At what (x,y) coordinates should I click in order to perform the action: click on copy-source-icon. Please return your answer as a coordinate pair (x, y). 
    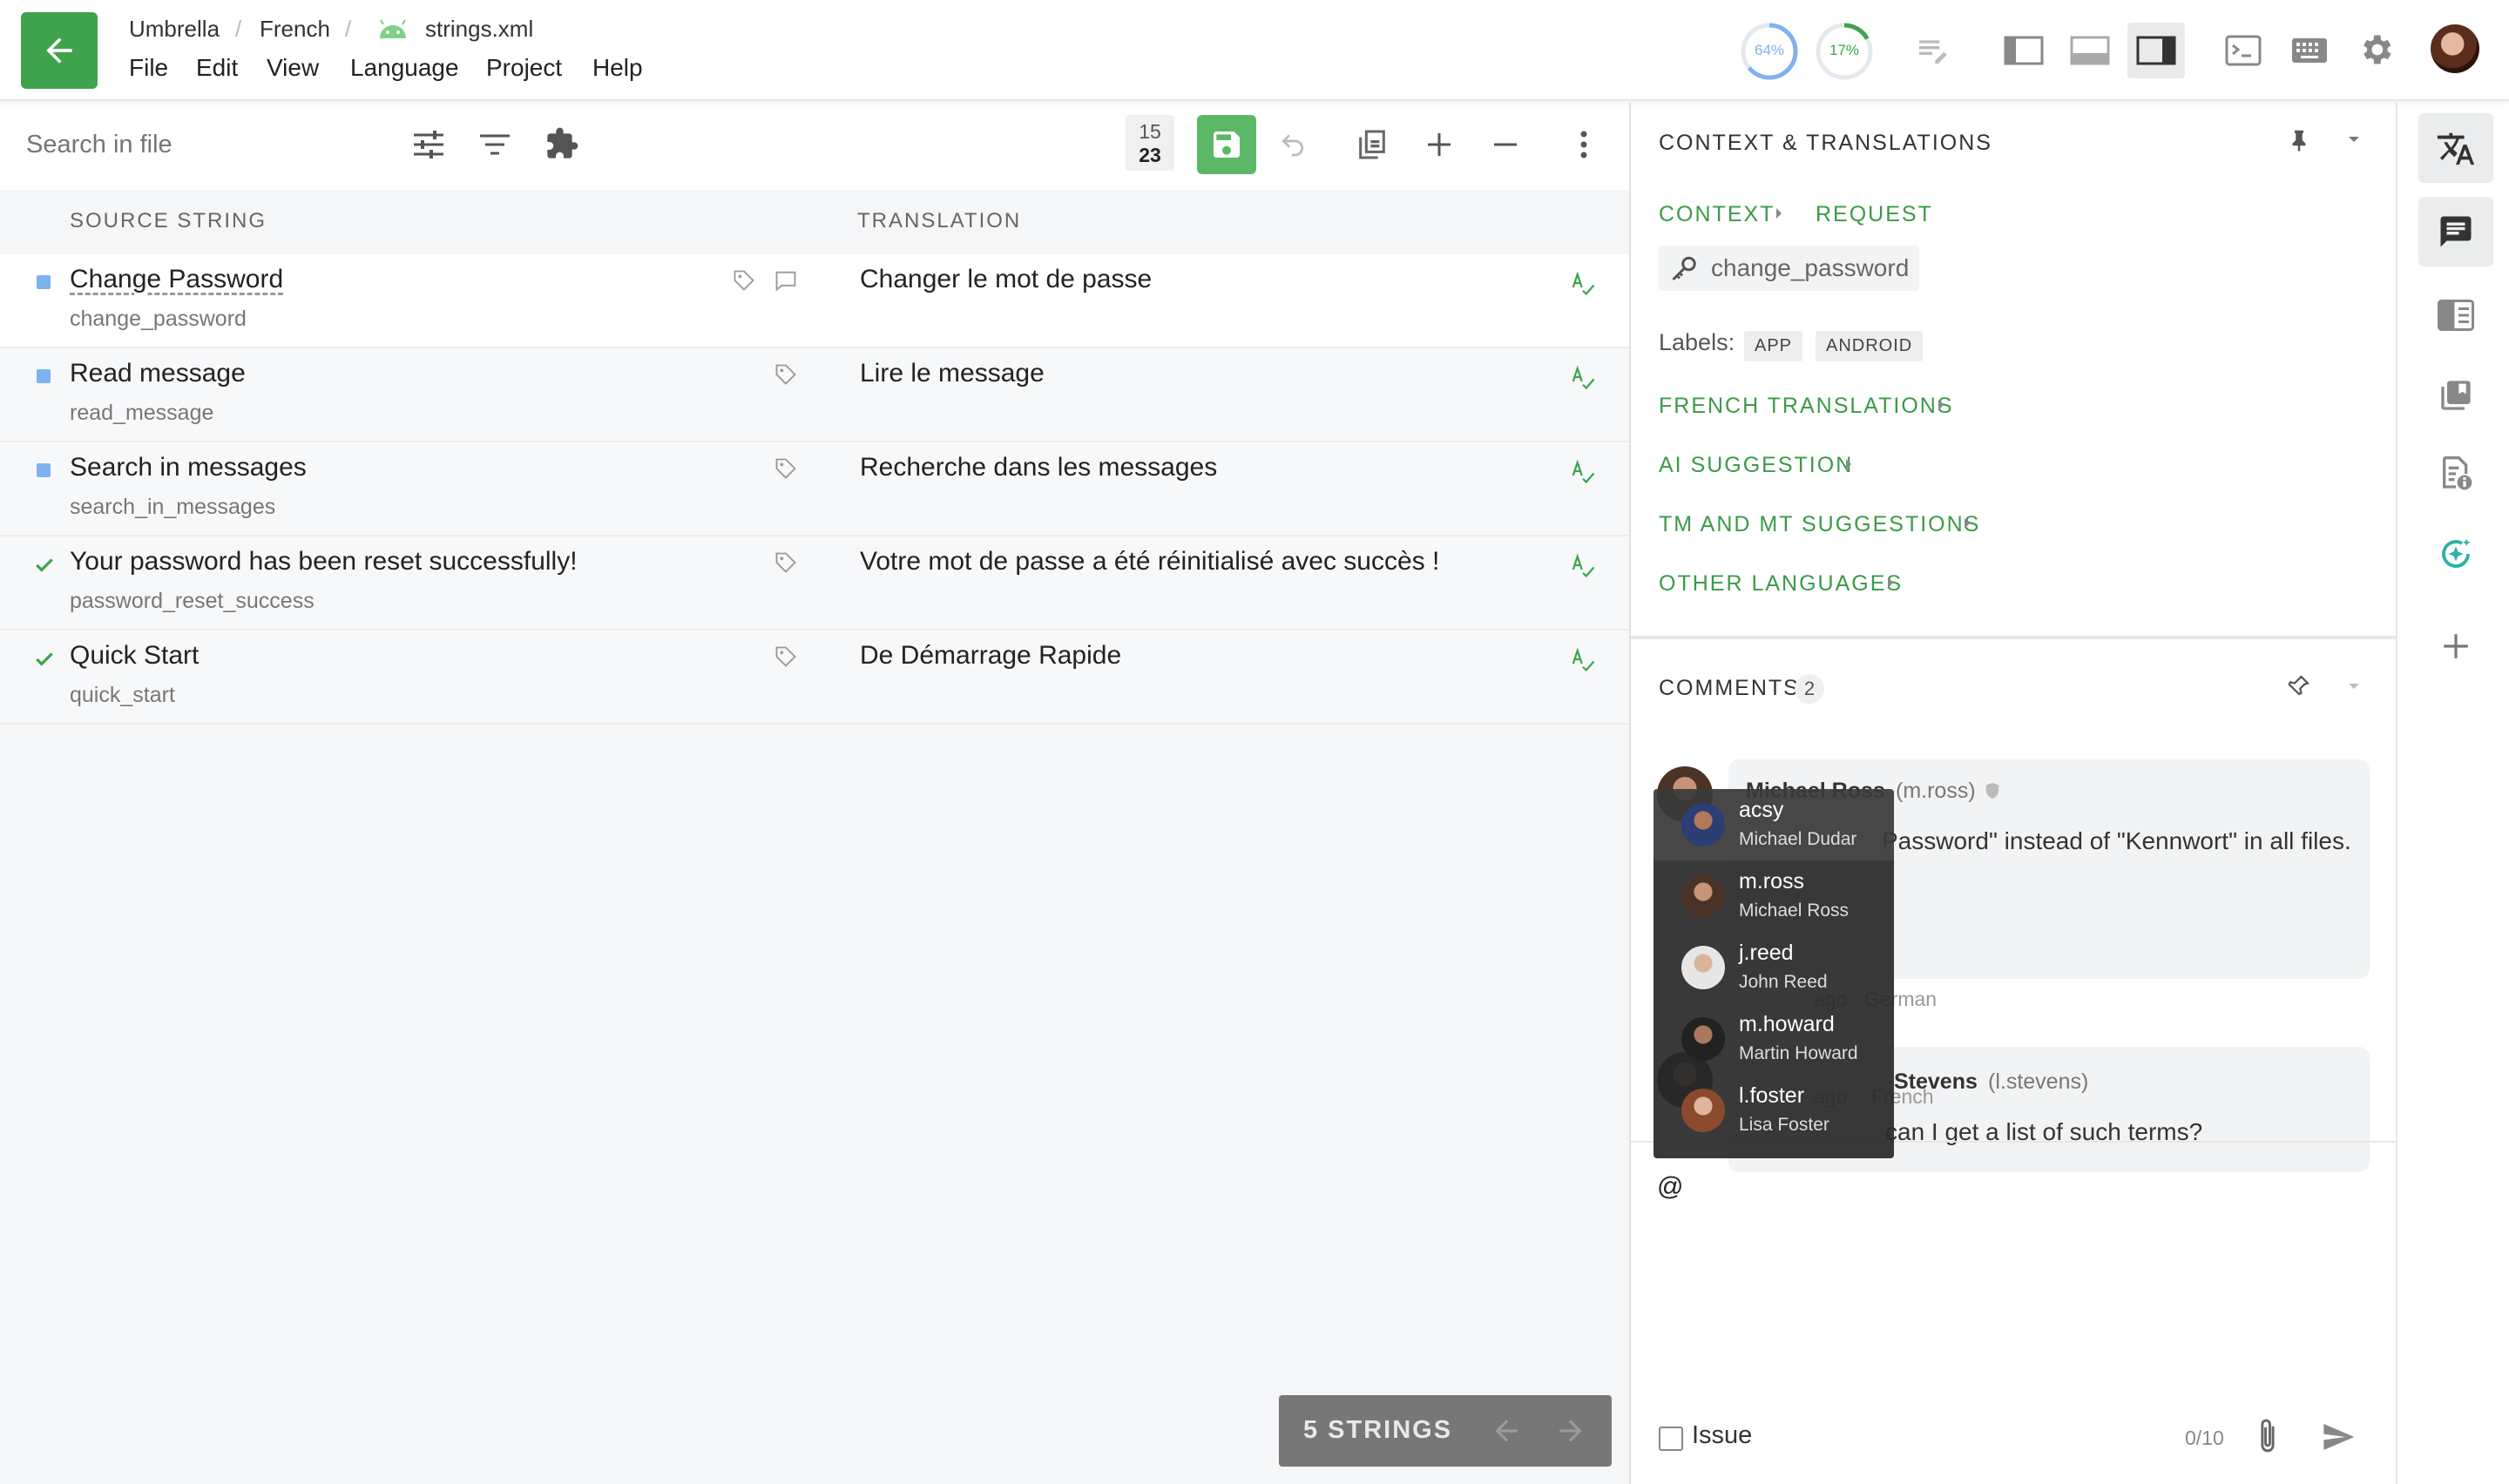
    Looking at the image, I should click on (1372, 144).